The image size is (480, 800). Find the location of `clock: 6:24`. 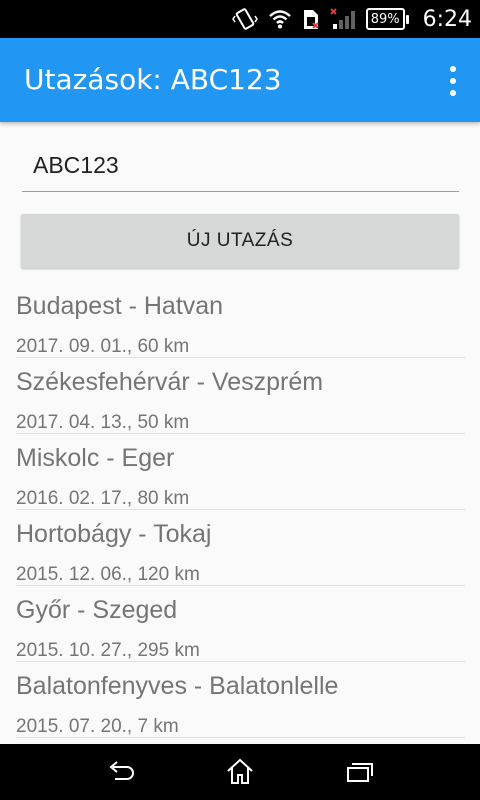

clock: 6:24 is located at coordinates (447, 19).